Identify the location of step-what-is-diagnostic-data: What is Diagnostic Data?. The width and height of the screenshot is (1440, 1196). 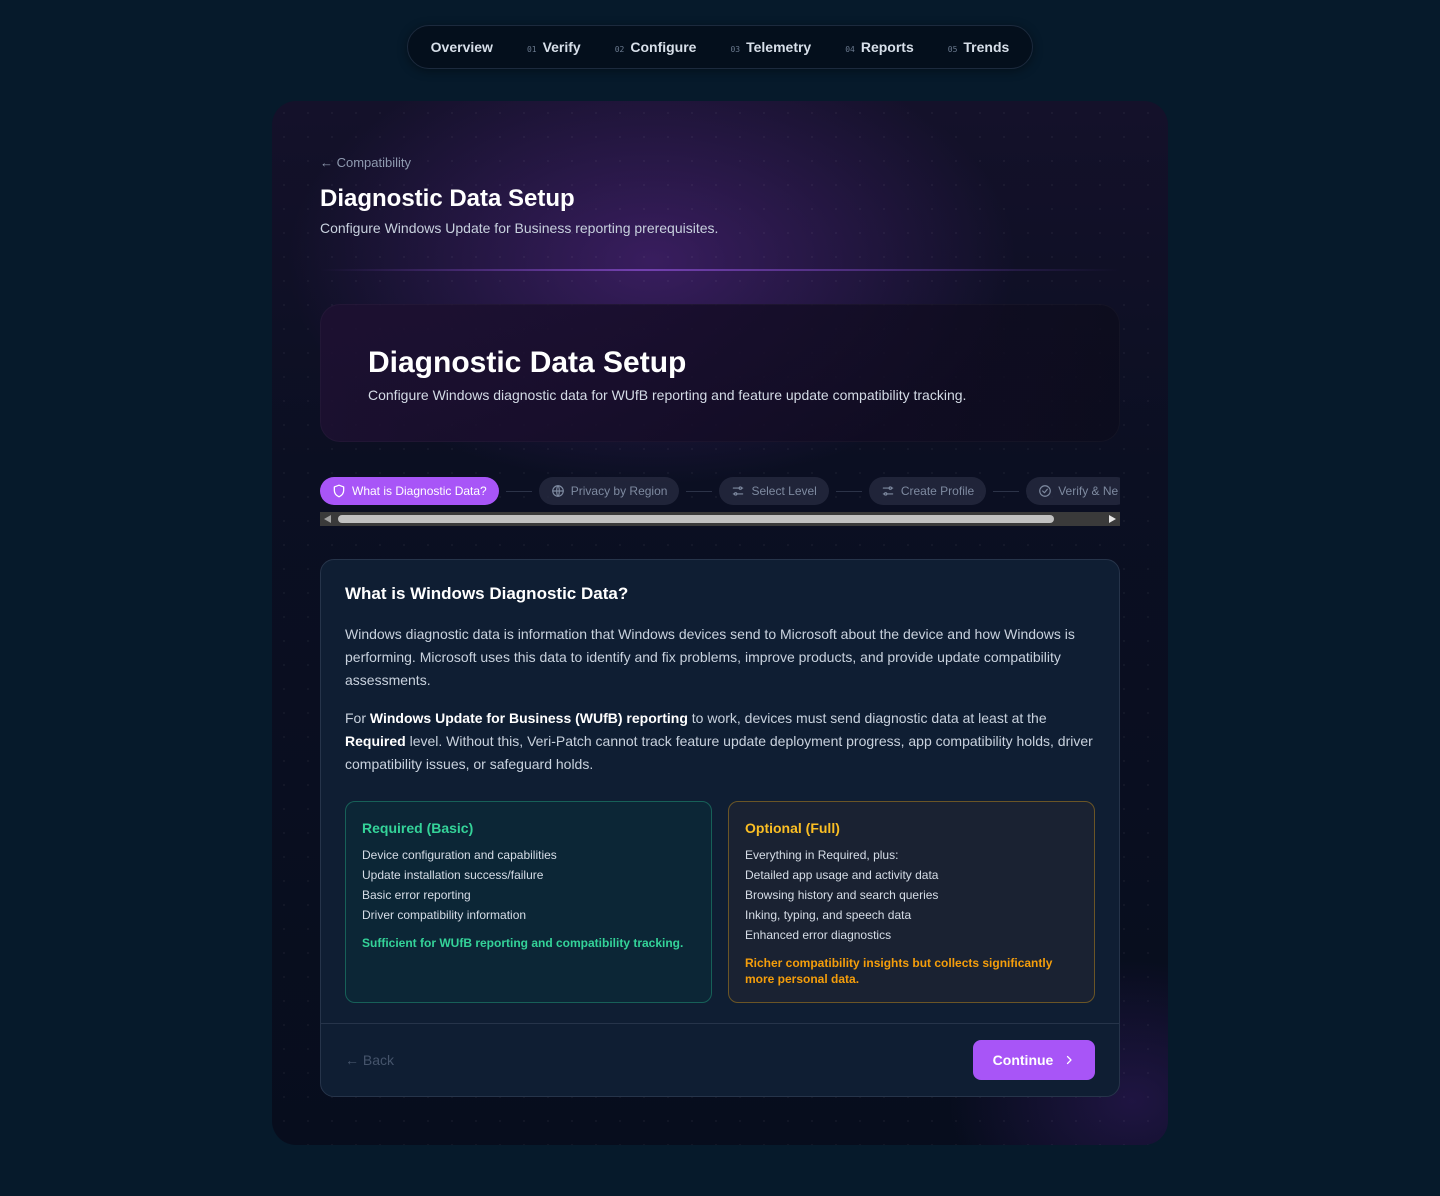
(409, 491).